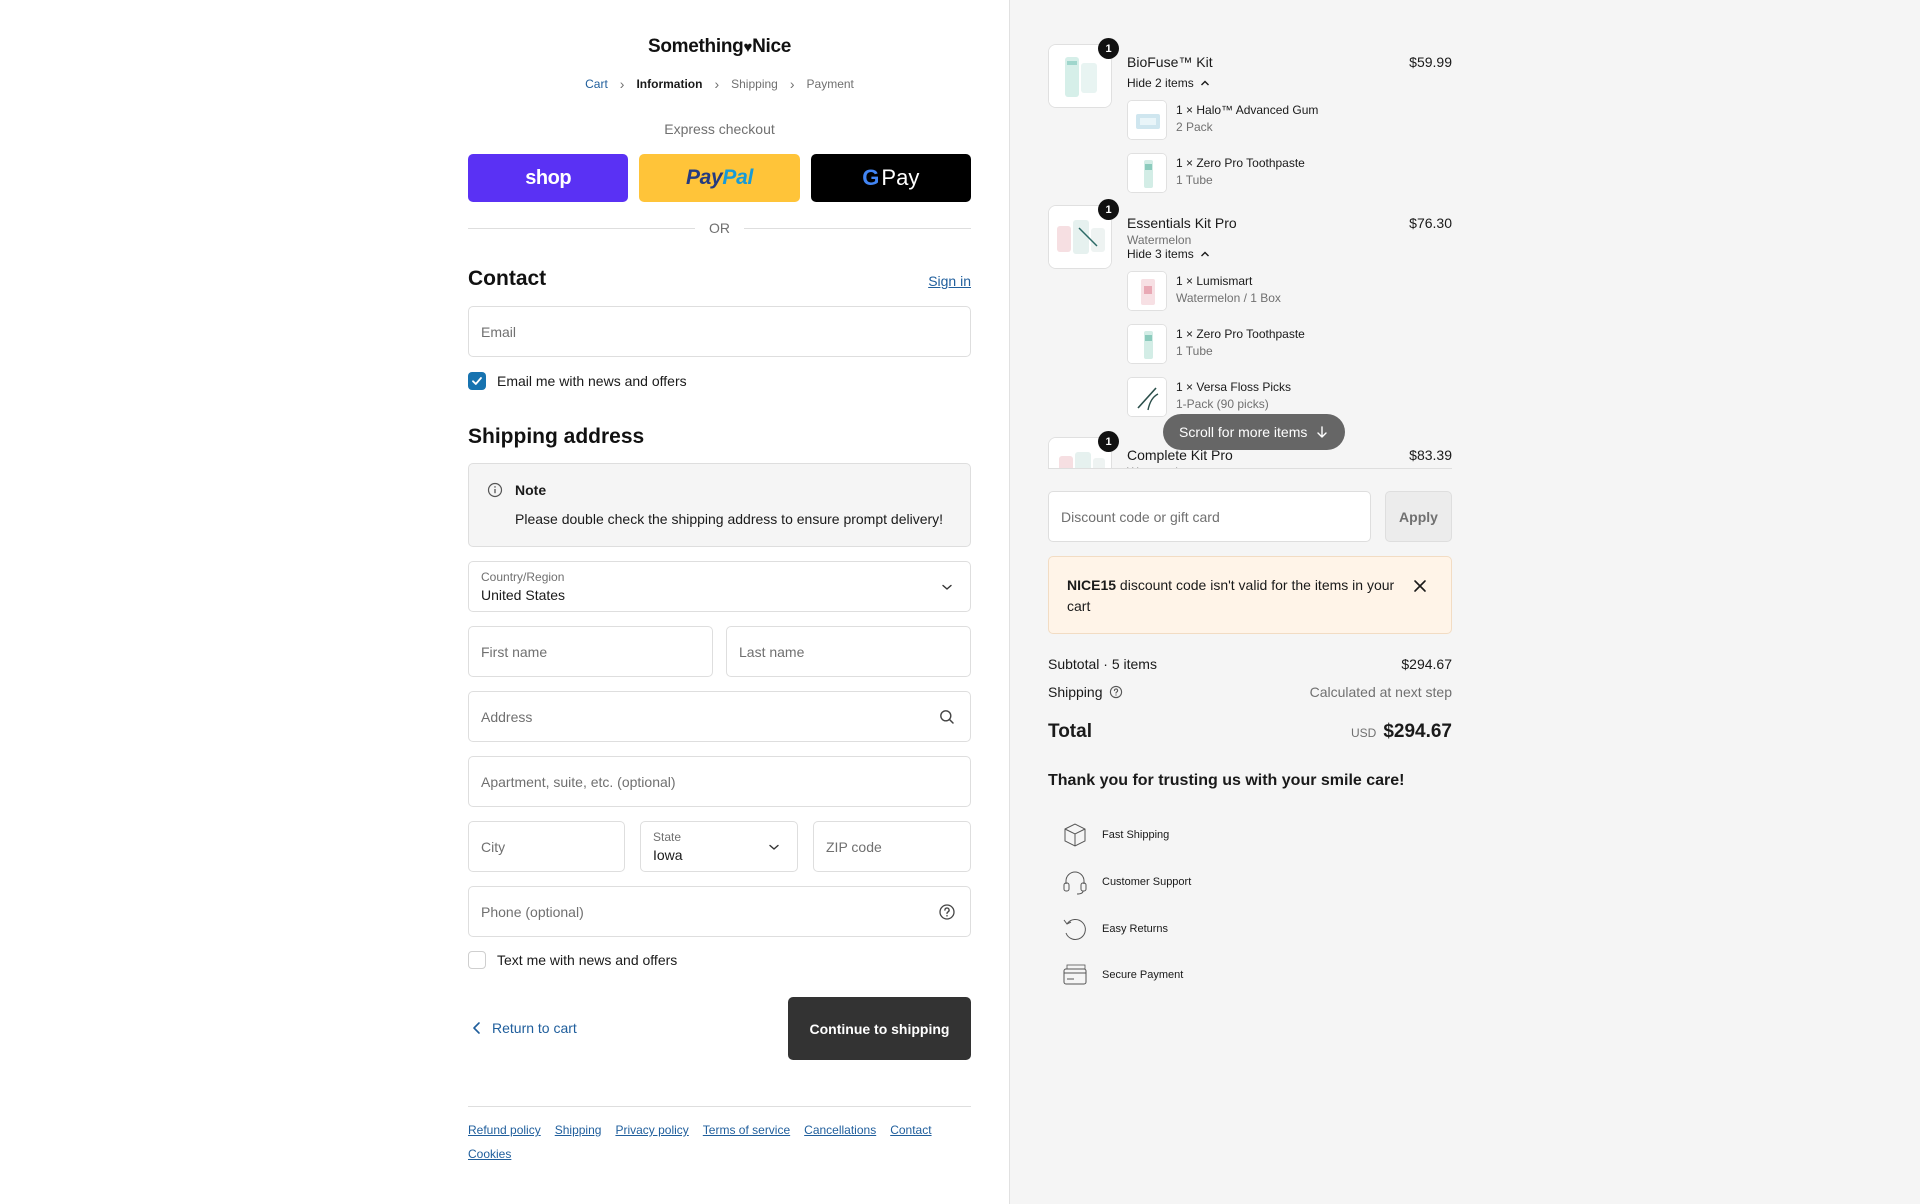  Describe the element at coordinates (522, 1028) in the screenshot. I see `return-to-cart-link: Return to cart` at that location.